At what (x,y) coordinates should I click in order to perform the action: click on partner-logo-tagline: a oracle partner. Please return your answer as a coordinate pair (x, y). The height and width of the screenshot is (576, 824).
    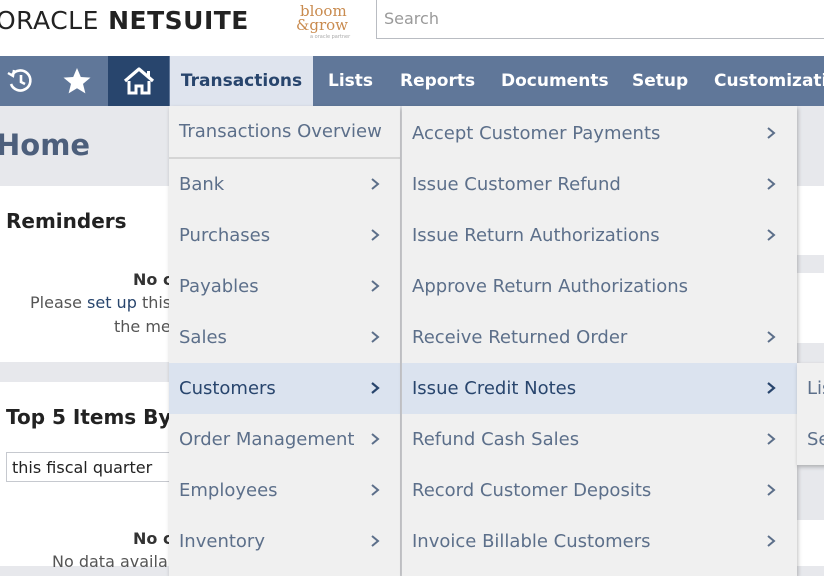
    Looking at the image, I should click on (330, 37).